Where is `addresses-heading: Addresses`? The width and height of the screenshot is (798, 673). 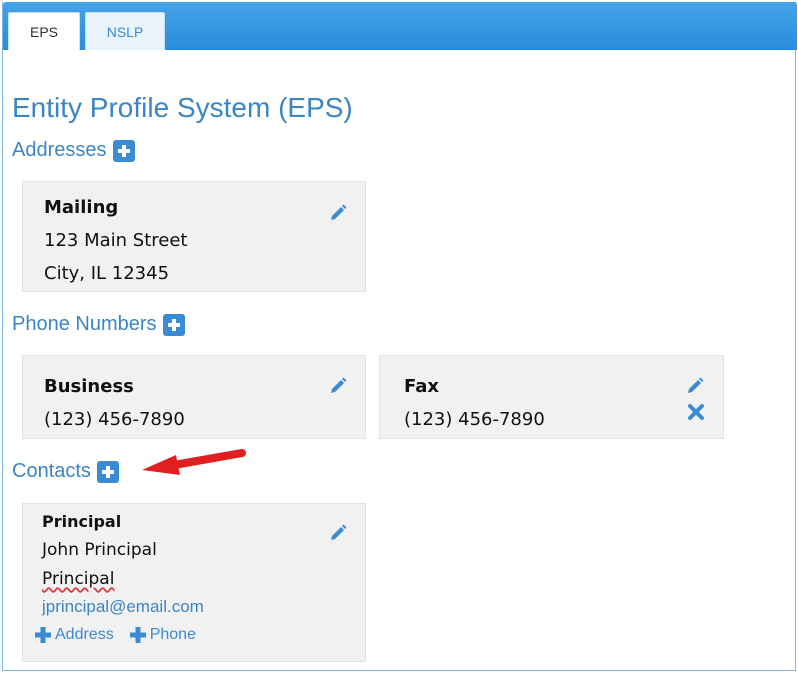
addresses-heading: Addresses is located at coordinates (73, 150).